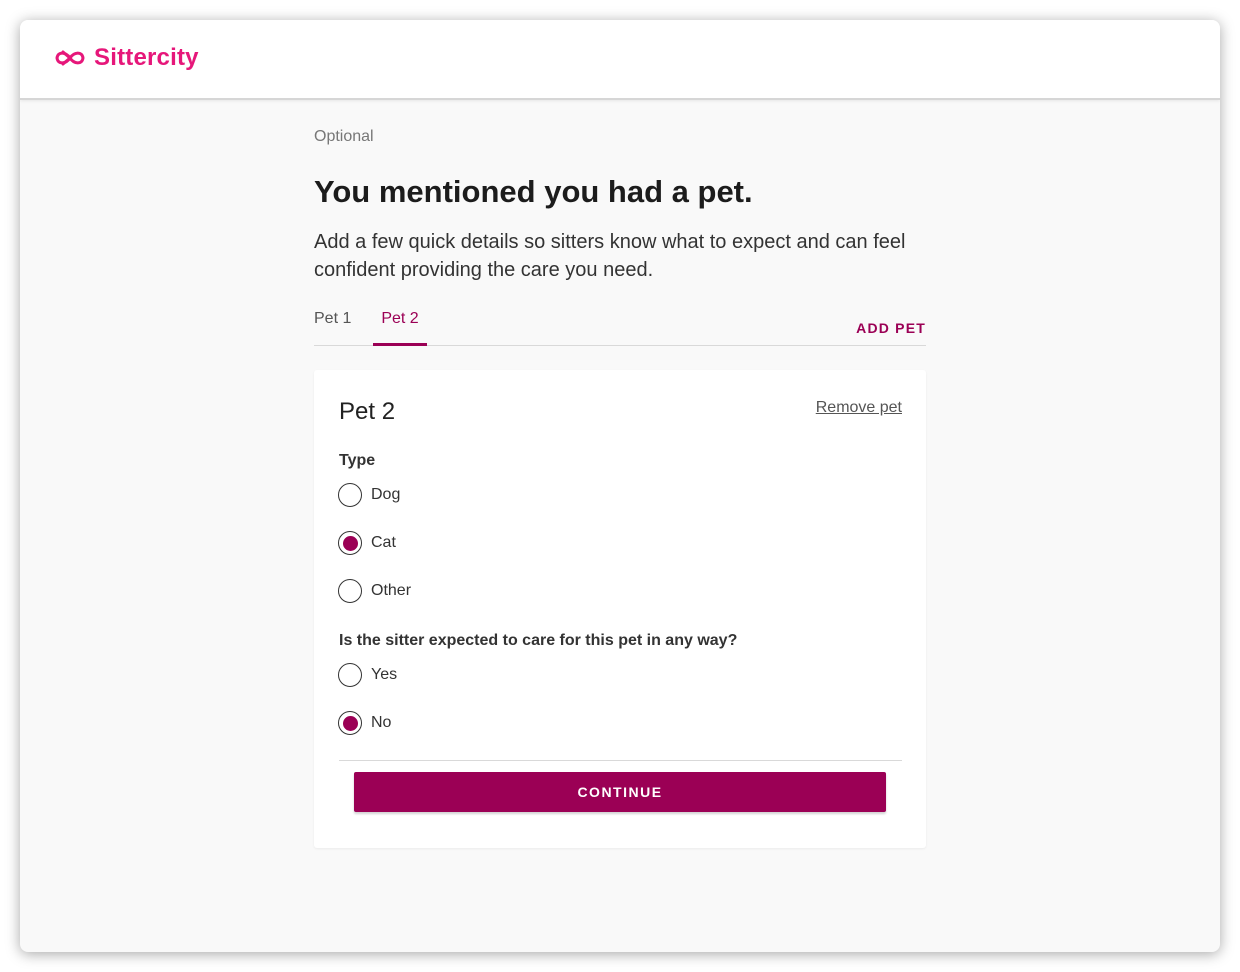 This screenshot has height=972, width=1240. Describe the element at coordinates (400, 326) in the screenshot. I see `tab-pet-2: Pet 2` at that location.